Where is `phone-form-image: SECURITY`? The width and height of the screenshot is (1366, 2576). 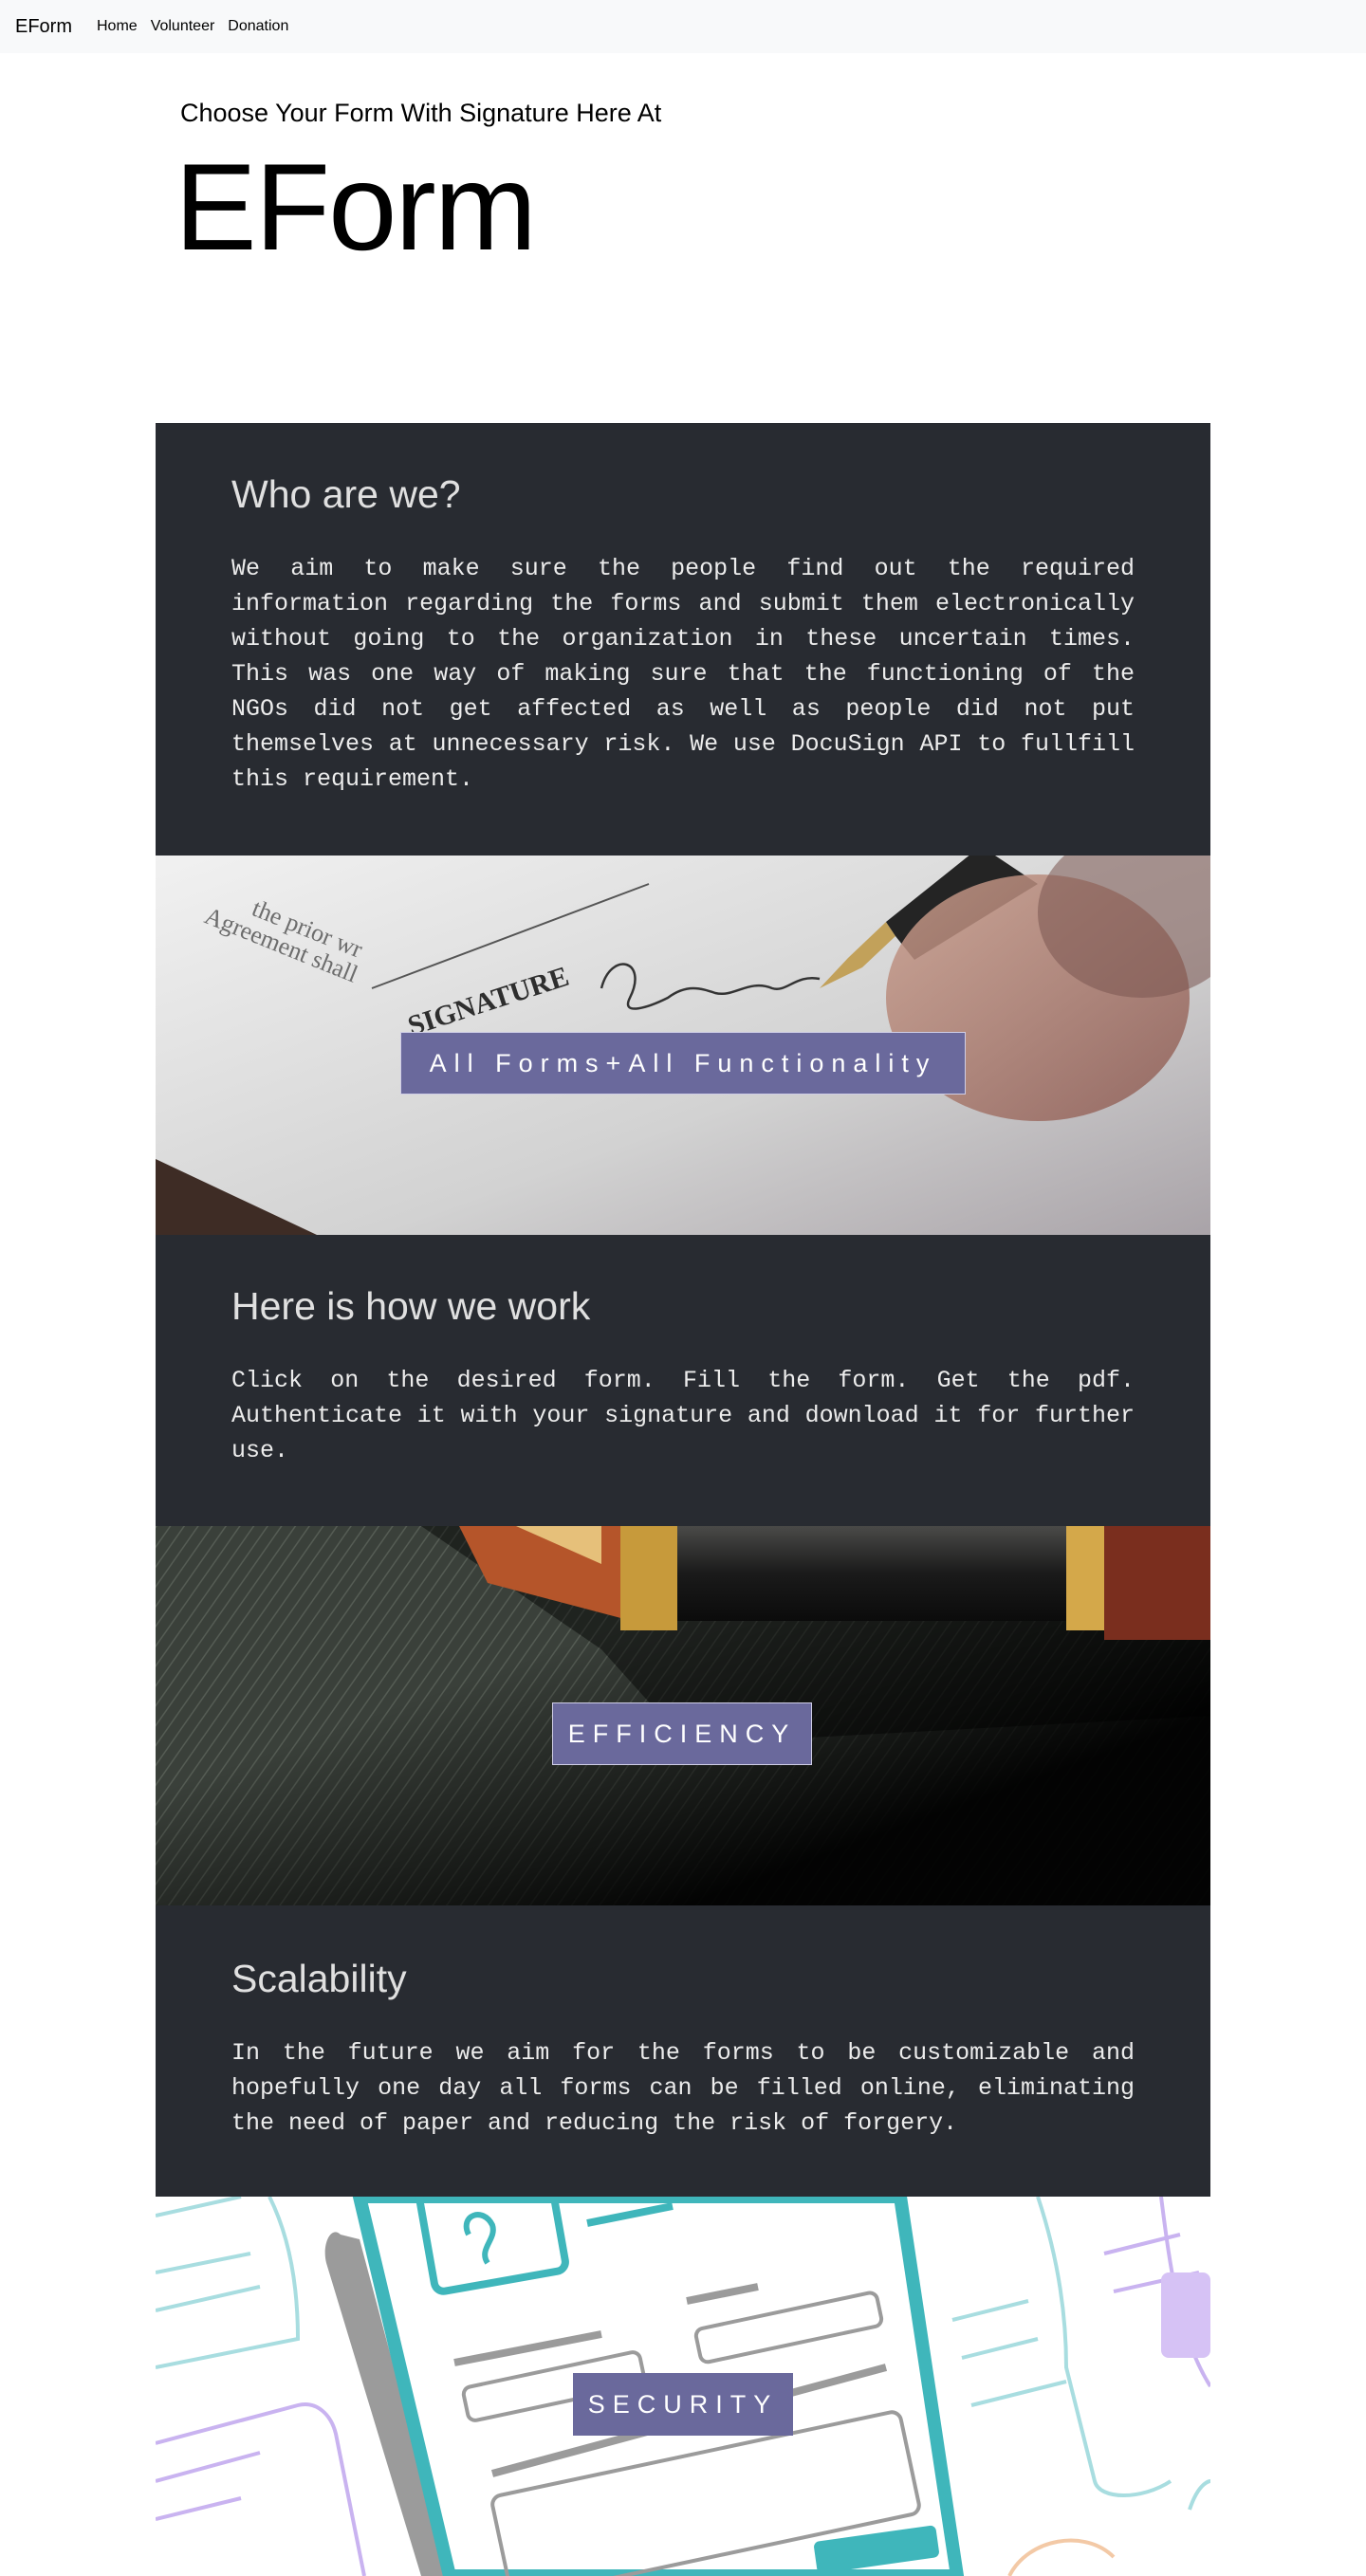
phone-form-image: SECURITY is located at coordinates (683, 2386).